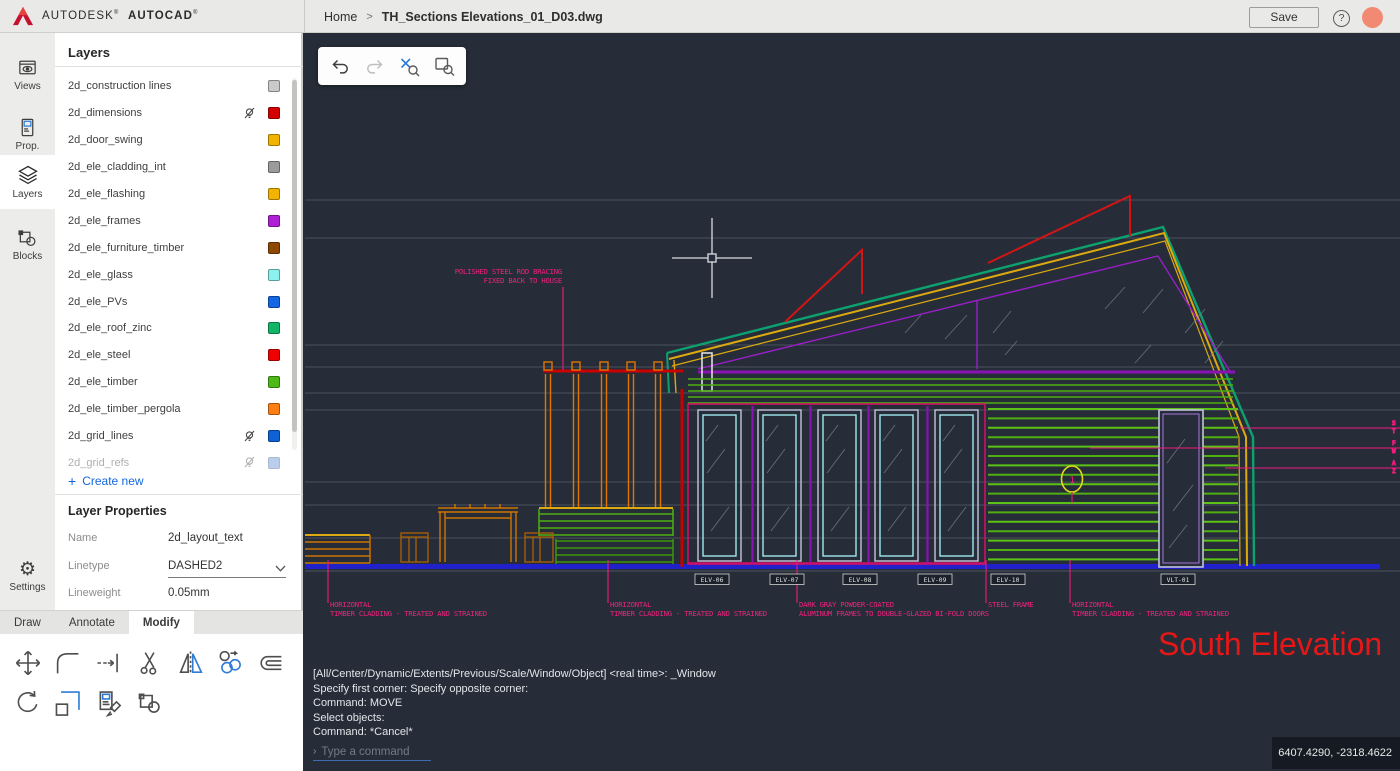  I want to click on material-label: DARK GRAY POWDER-COATED, so click(846, 604).